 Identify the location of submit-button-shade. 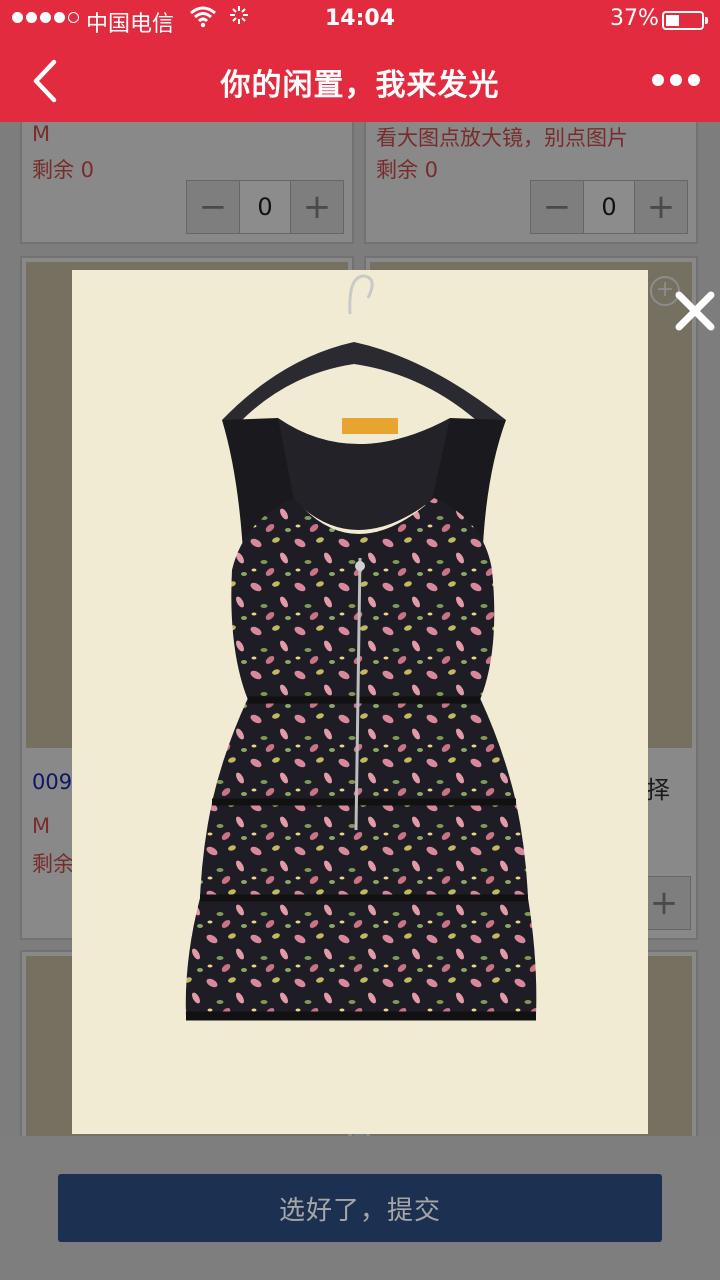
(360, 1208).